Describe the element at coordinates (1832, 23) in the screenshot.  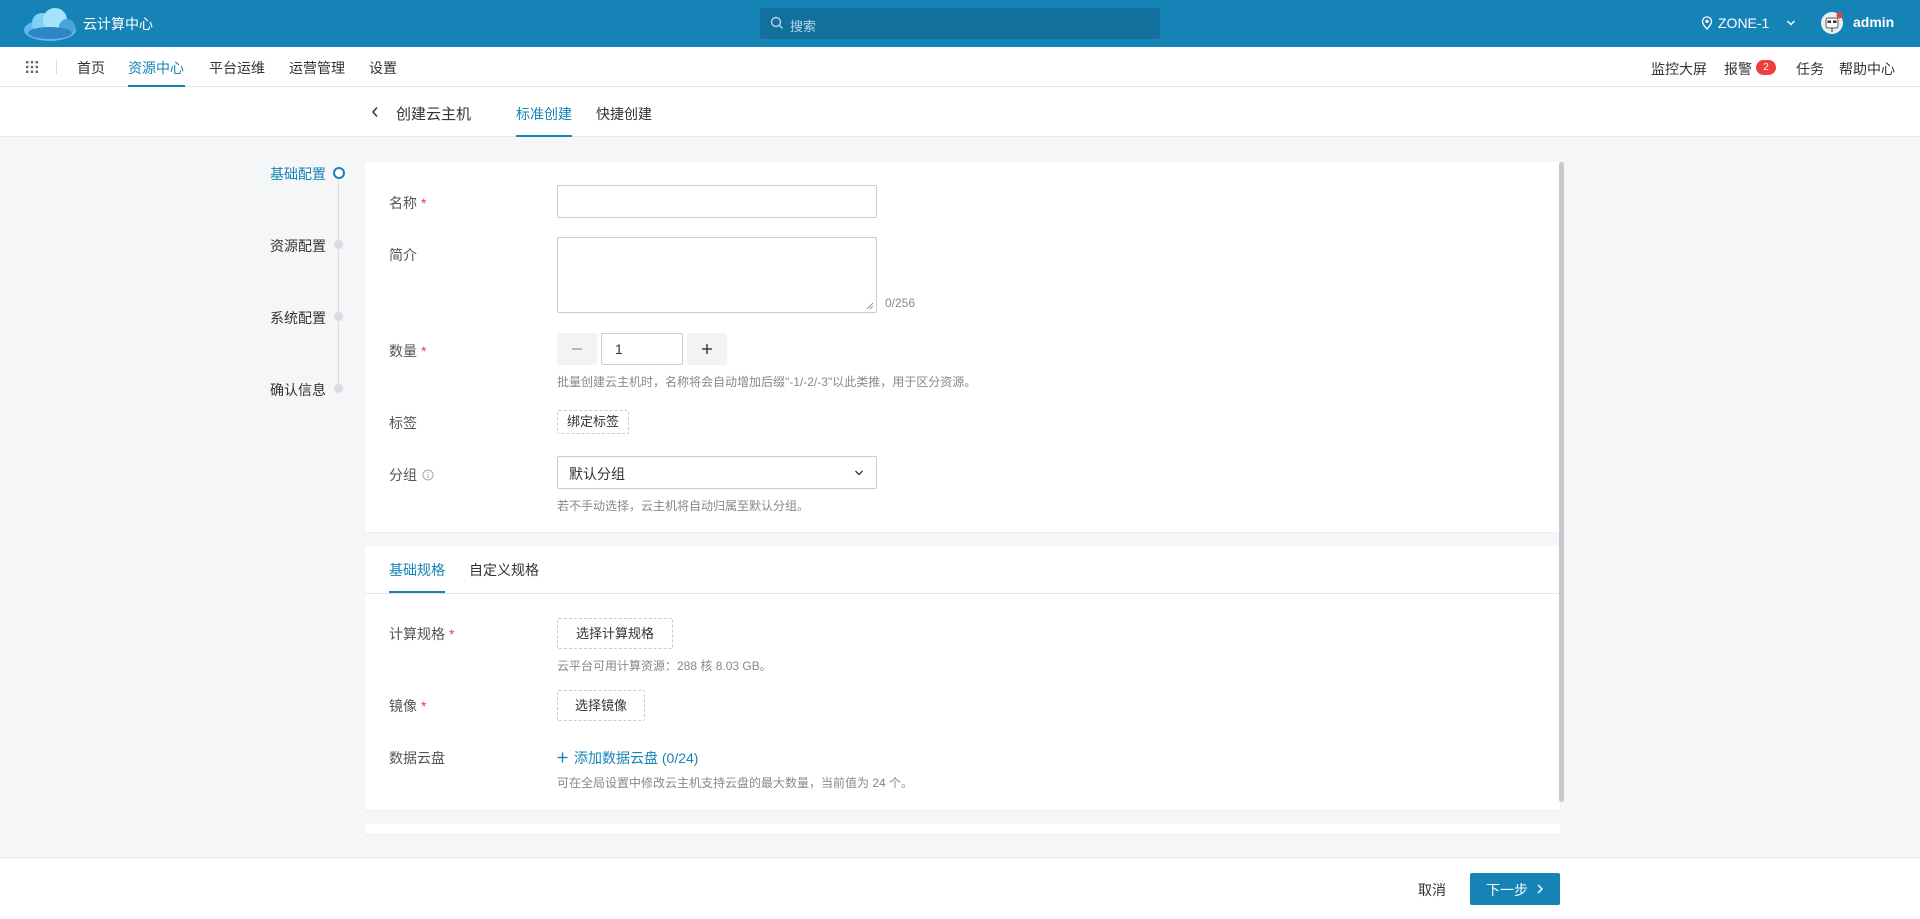
I see `user-avatar-icon` at that location.